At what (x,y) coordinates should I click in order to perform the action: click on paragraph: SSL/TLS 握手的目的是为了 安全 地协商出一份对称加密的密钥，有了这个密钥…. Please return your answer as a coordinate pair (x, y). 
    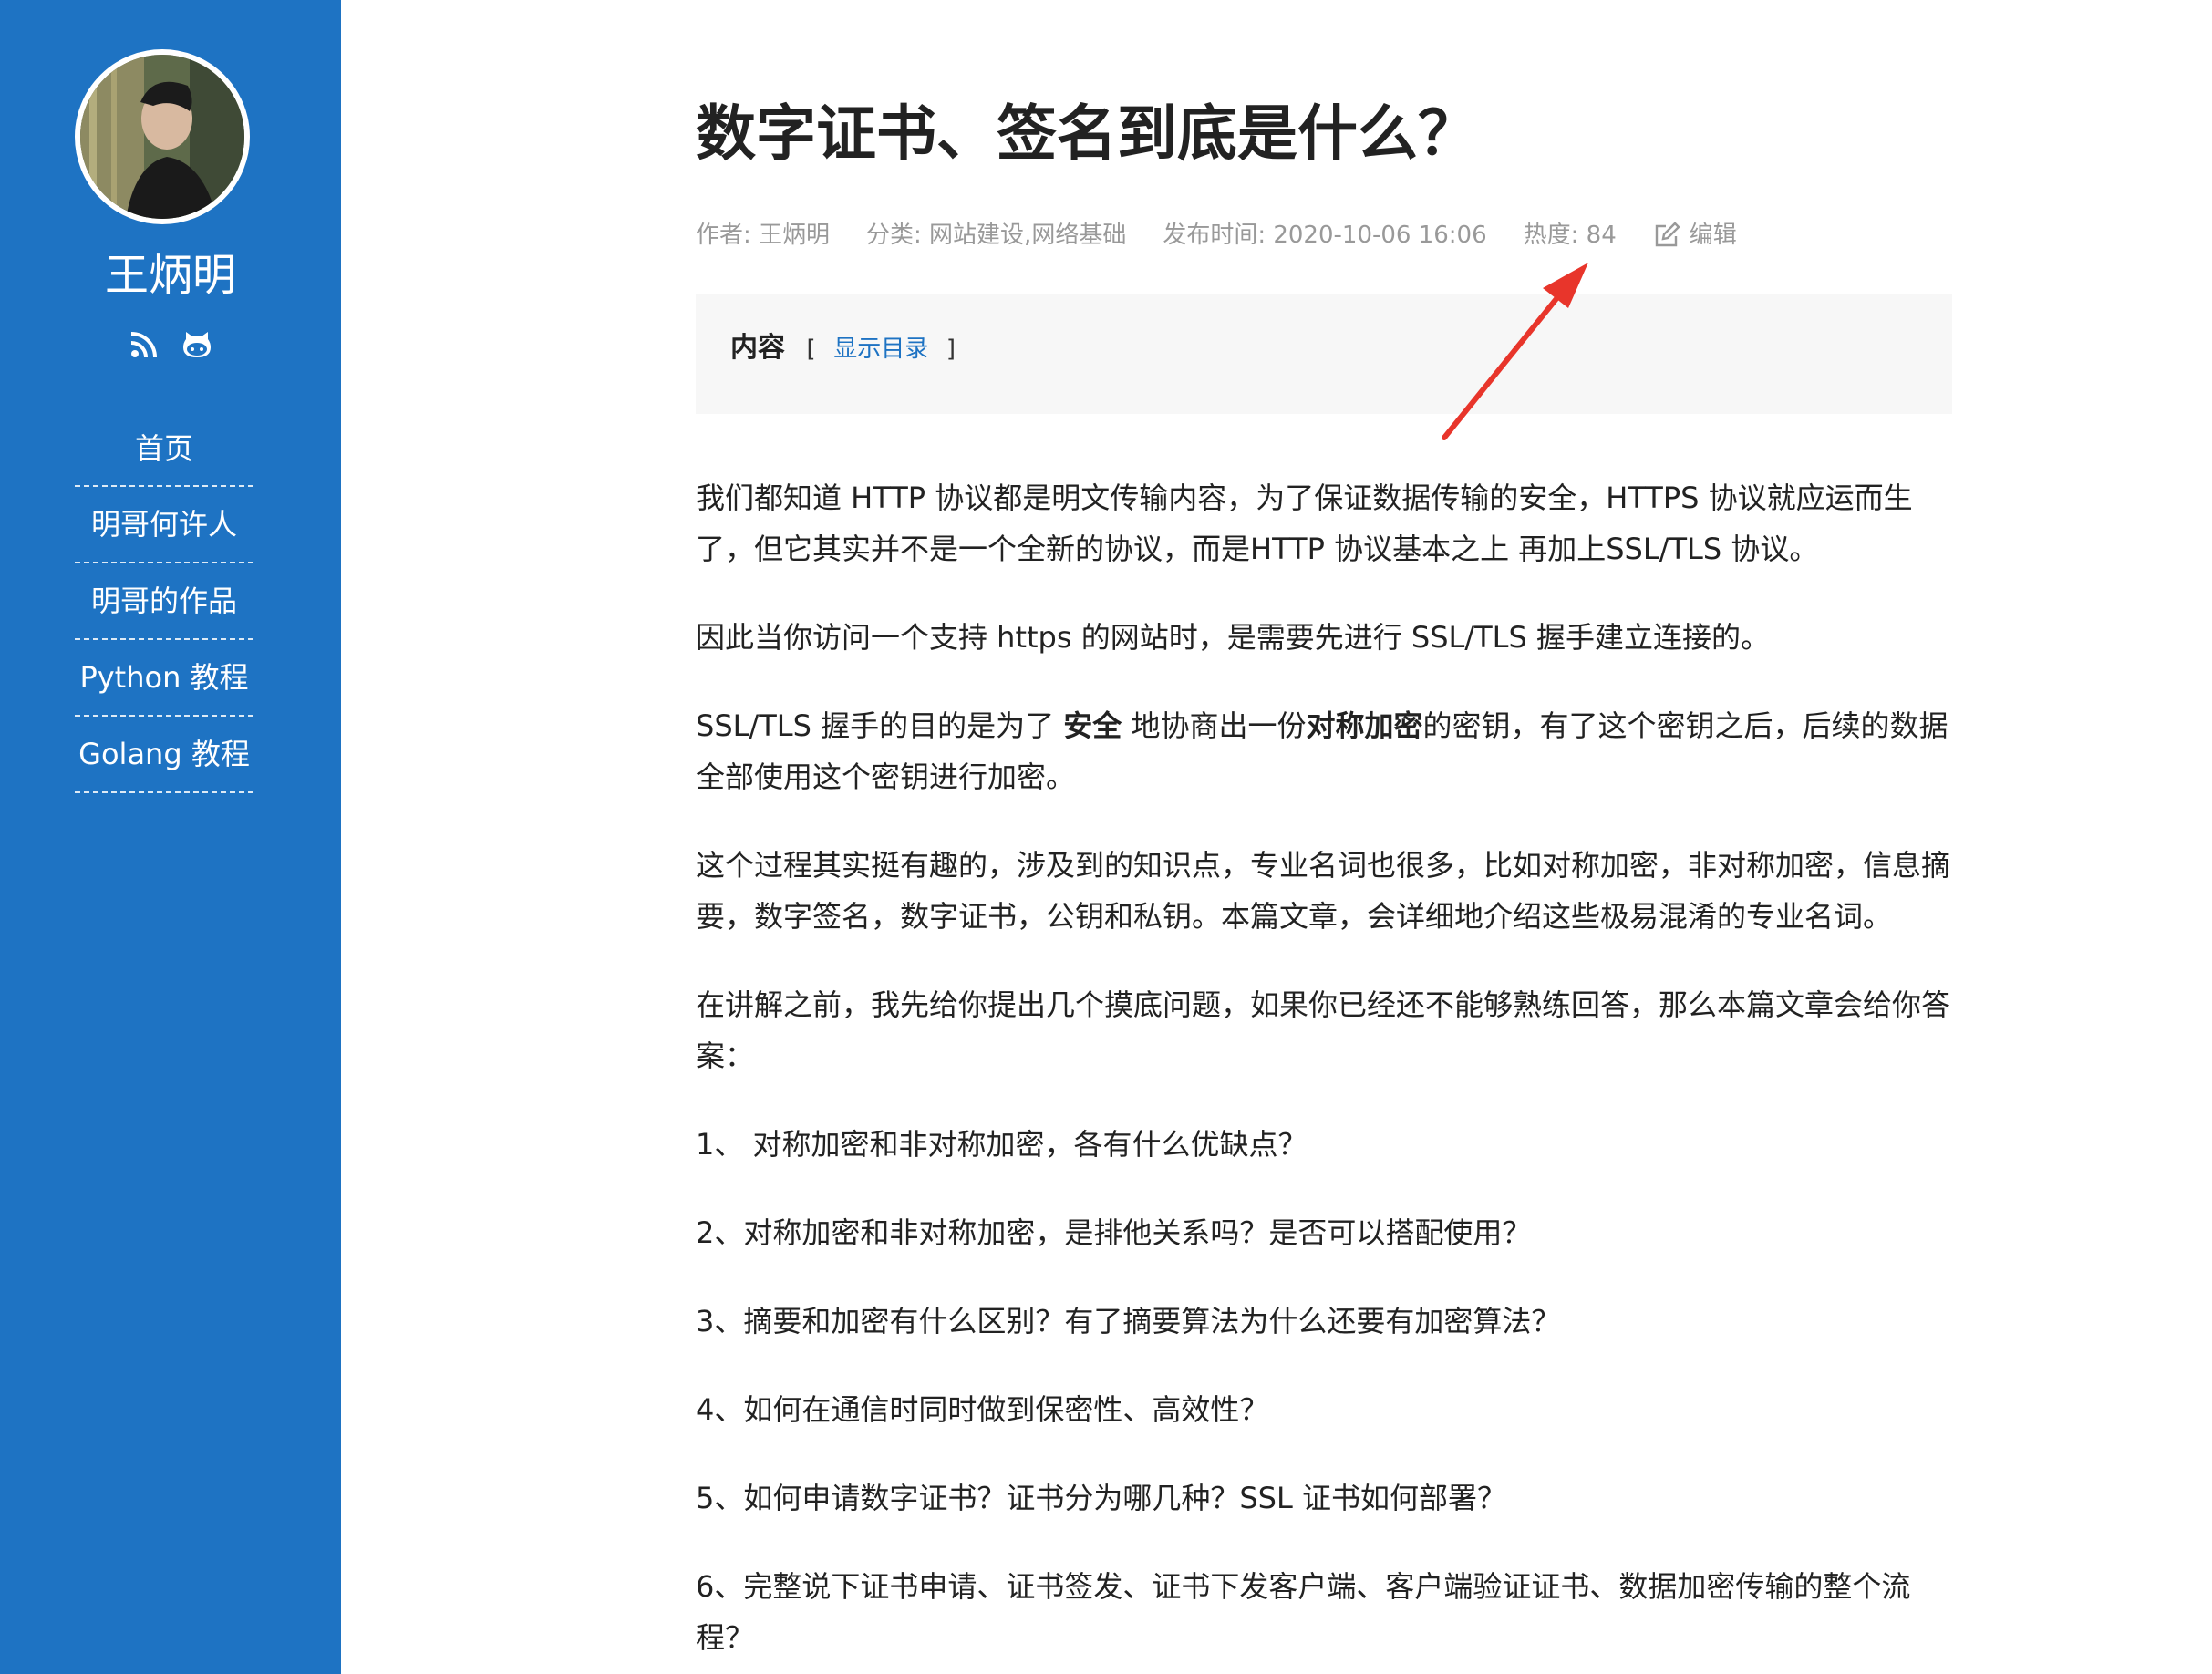
    Looking at the image, I should click on (1324, 751).